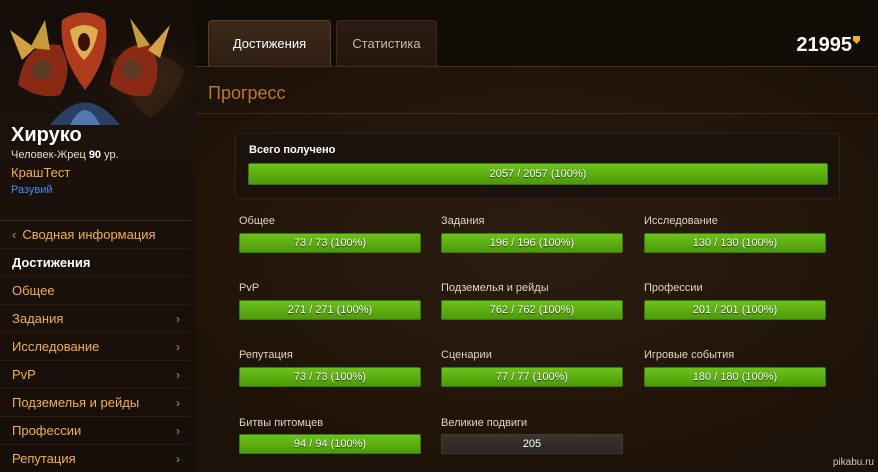 This screenshot has width=878, height=472. I want to click on category-bar-scenarios: 77 / 77 (100%), so click(532, 377).